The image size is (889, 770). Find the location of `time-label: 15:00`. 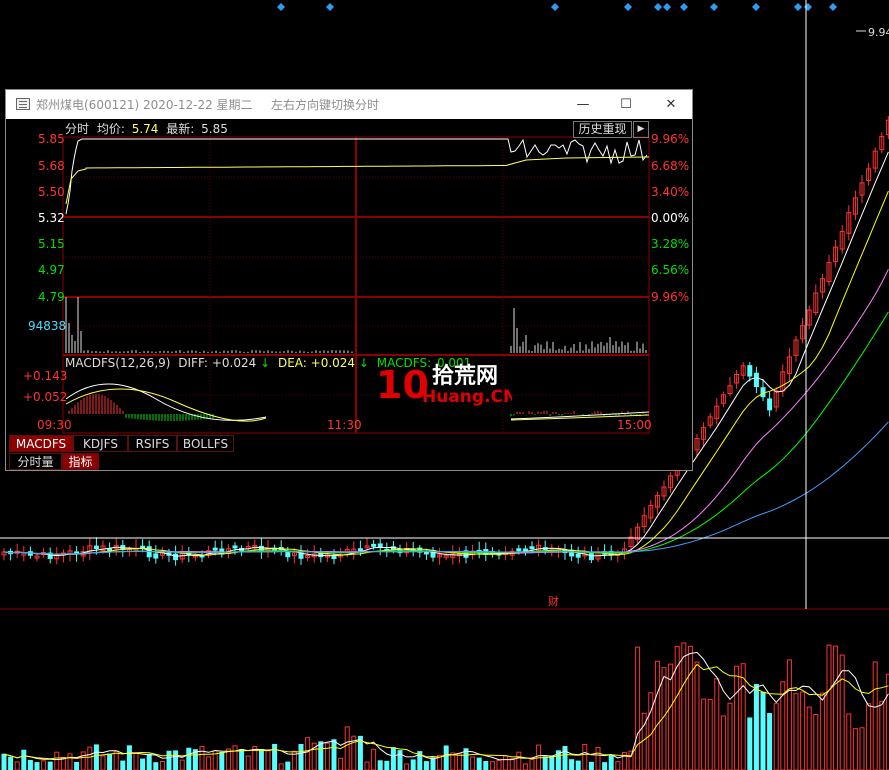

time-label: 15:00 is located at coordinates (634, 425).